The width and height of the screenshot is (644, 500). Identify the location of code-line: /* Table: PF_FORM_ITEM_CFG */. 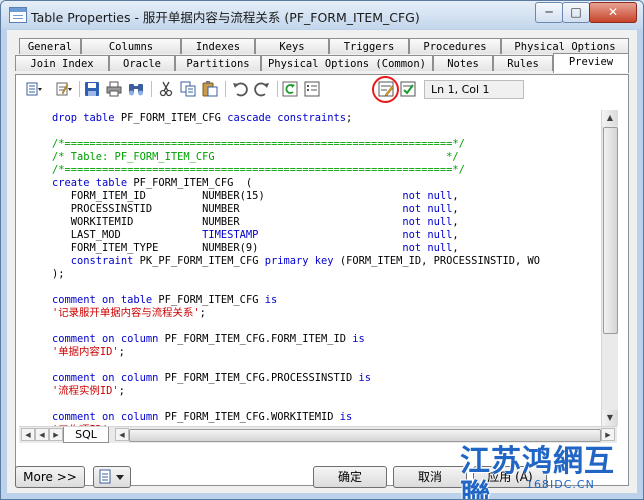
(296, 157).